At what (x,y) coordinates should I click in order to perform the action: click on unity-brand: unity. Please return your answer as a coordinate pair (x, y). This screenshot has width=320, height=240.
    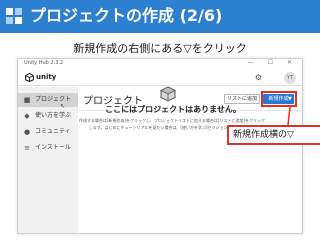
    Looking at the image, I should click on (46, 77).